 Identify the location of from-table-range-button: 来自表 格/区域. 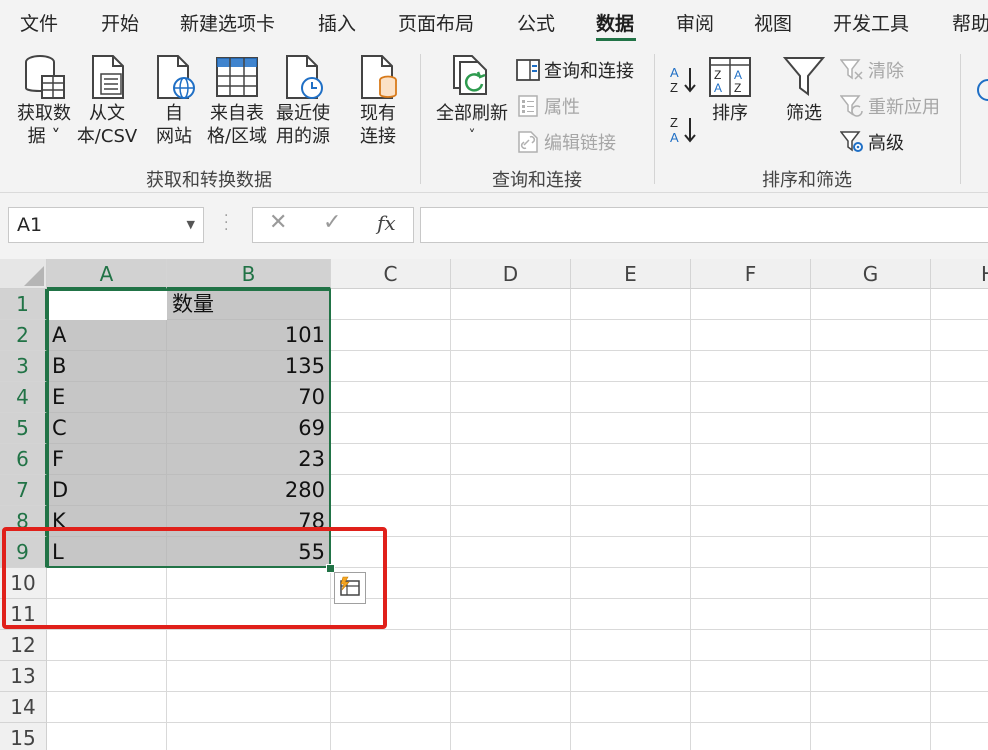
(237, 101).